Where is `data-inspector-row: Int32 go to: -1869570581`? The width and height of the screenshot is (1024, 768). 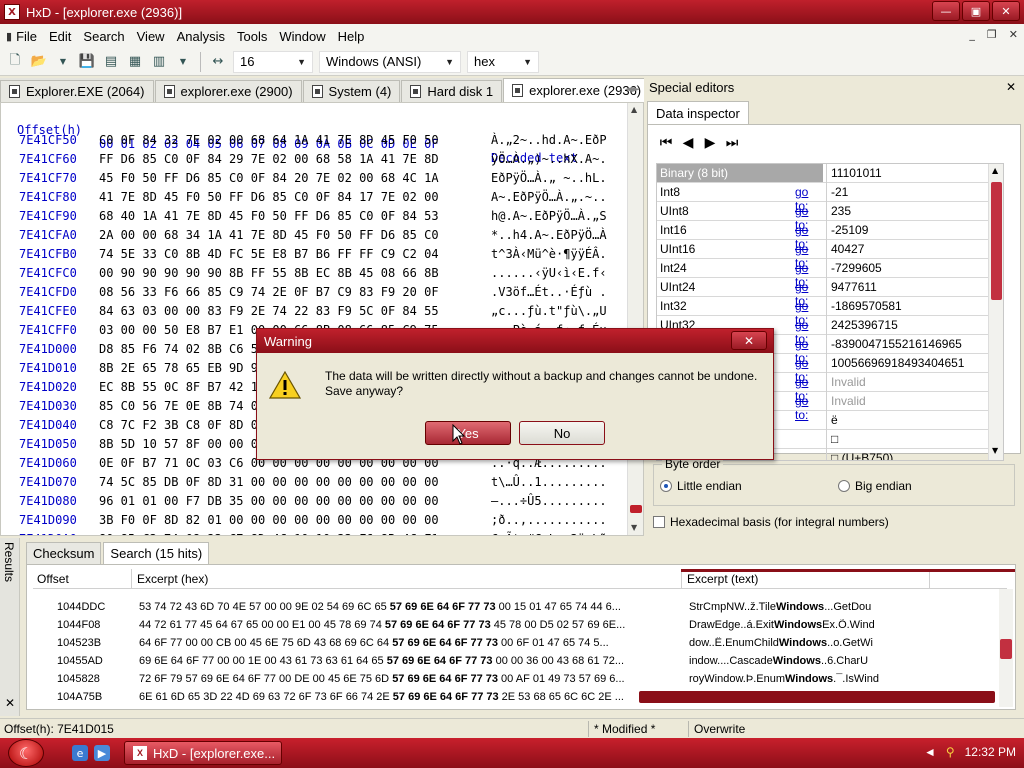
data-inspector-row: Int32 go to: -1869570581 is located at coordinates (830, 312).